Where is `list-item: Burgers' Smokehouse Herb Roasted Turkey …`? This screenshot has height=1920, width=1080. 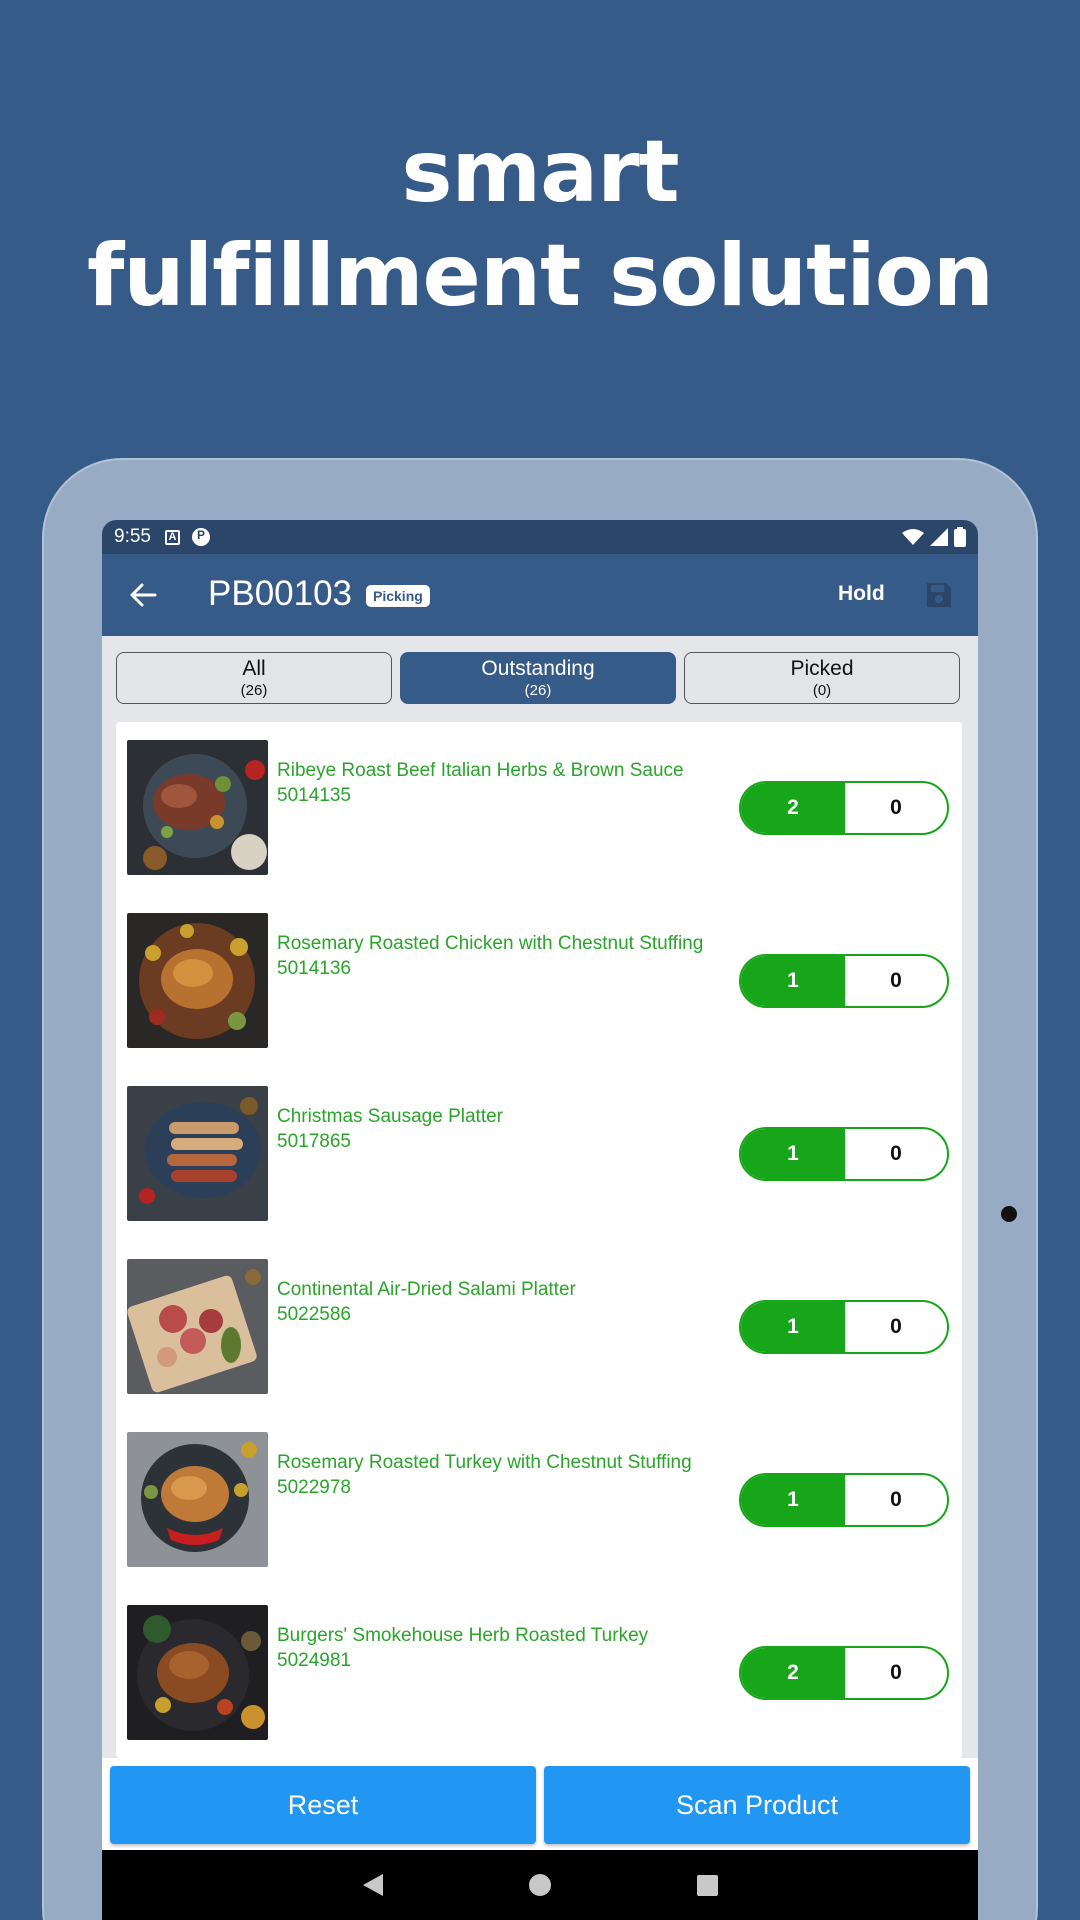 list-item: Burgers' Smokehouse Herb Roasted Turkey … is located at coordinates (539, 1663).